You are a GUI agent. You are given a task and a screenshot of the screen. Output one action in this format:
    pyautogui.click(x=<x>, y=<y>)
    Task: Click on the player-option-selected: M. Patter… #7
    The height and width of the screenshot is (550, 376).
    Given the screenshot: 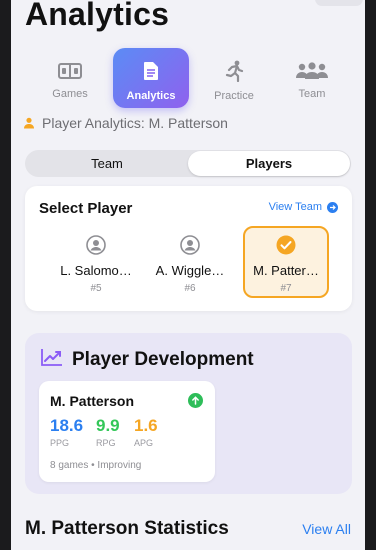 What is the action you would take?
    pyautogui.click(x=286, y=262)
    